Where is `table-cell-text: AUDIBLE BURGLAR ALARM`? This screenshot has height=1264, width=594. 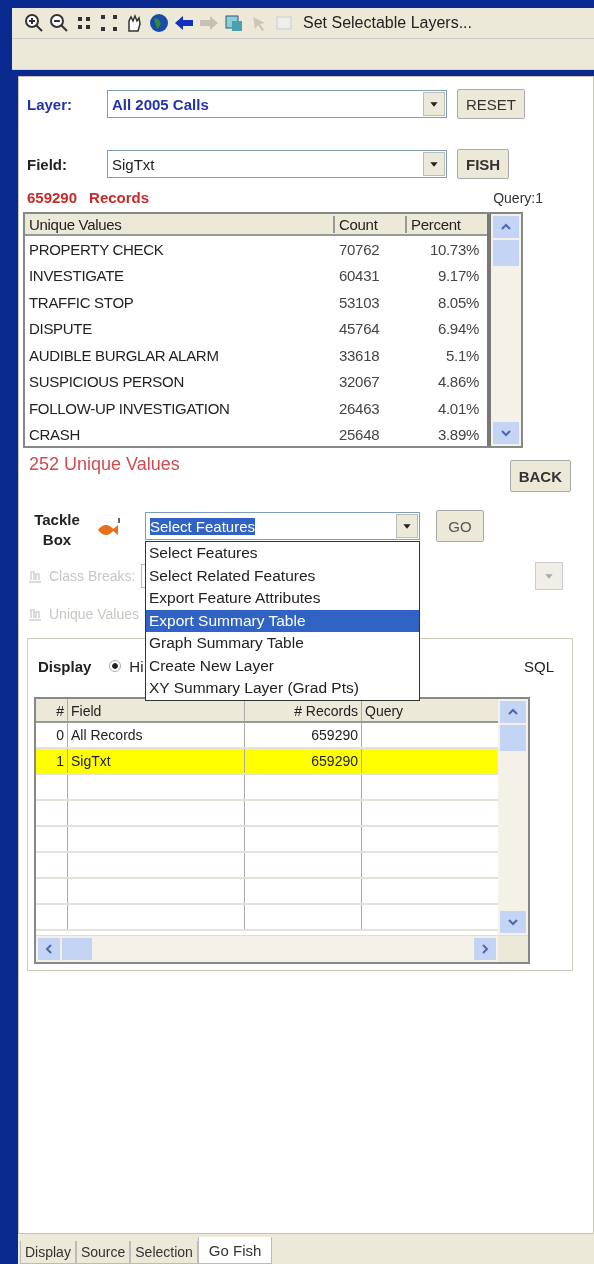 table-cell-text: AUDIBLE BURGLAR ALARM is located at coordinates (124, 355).